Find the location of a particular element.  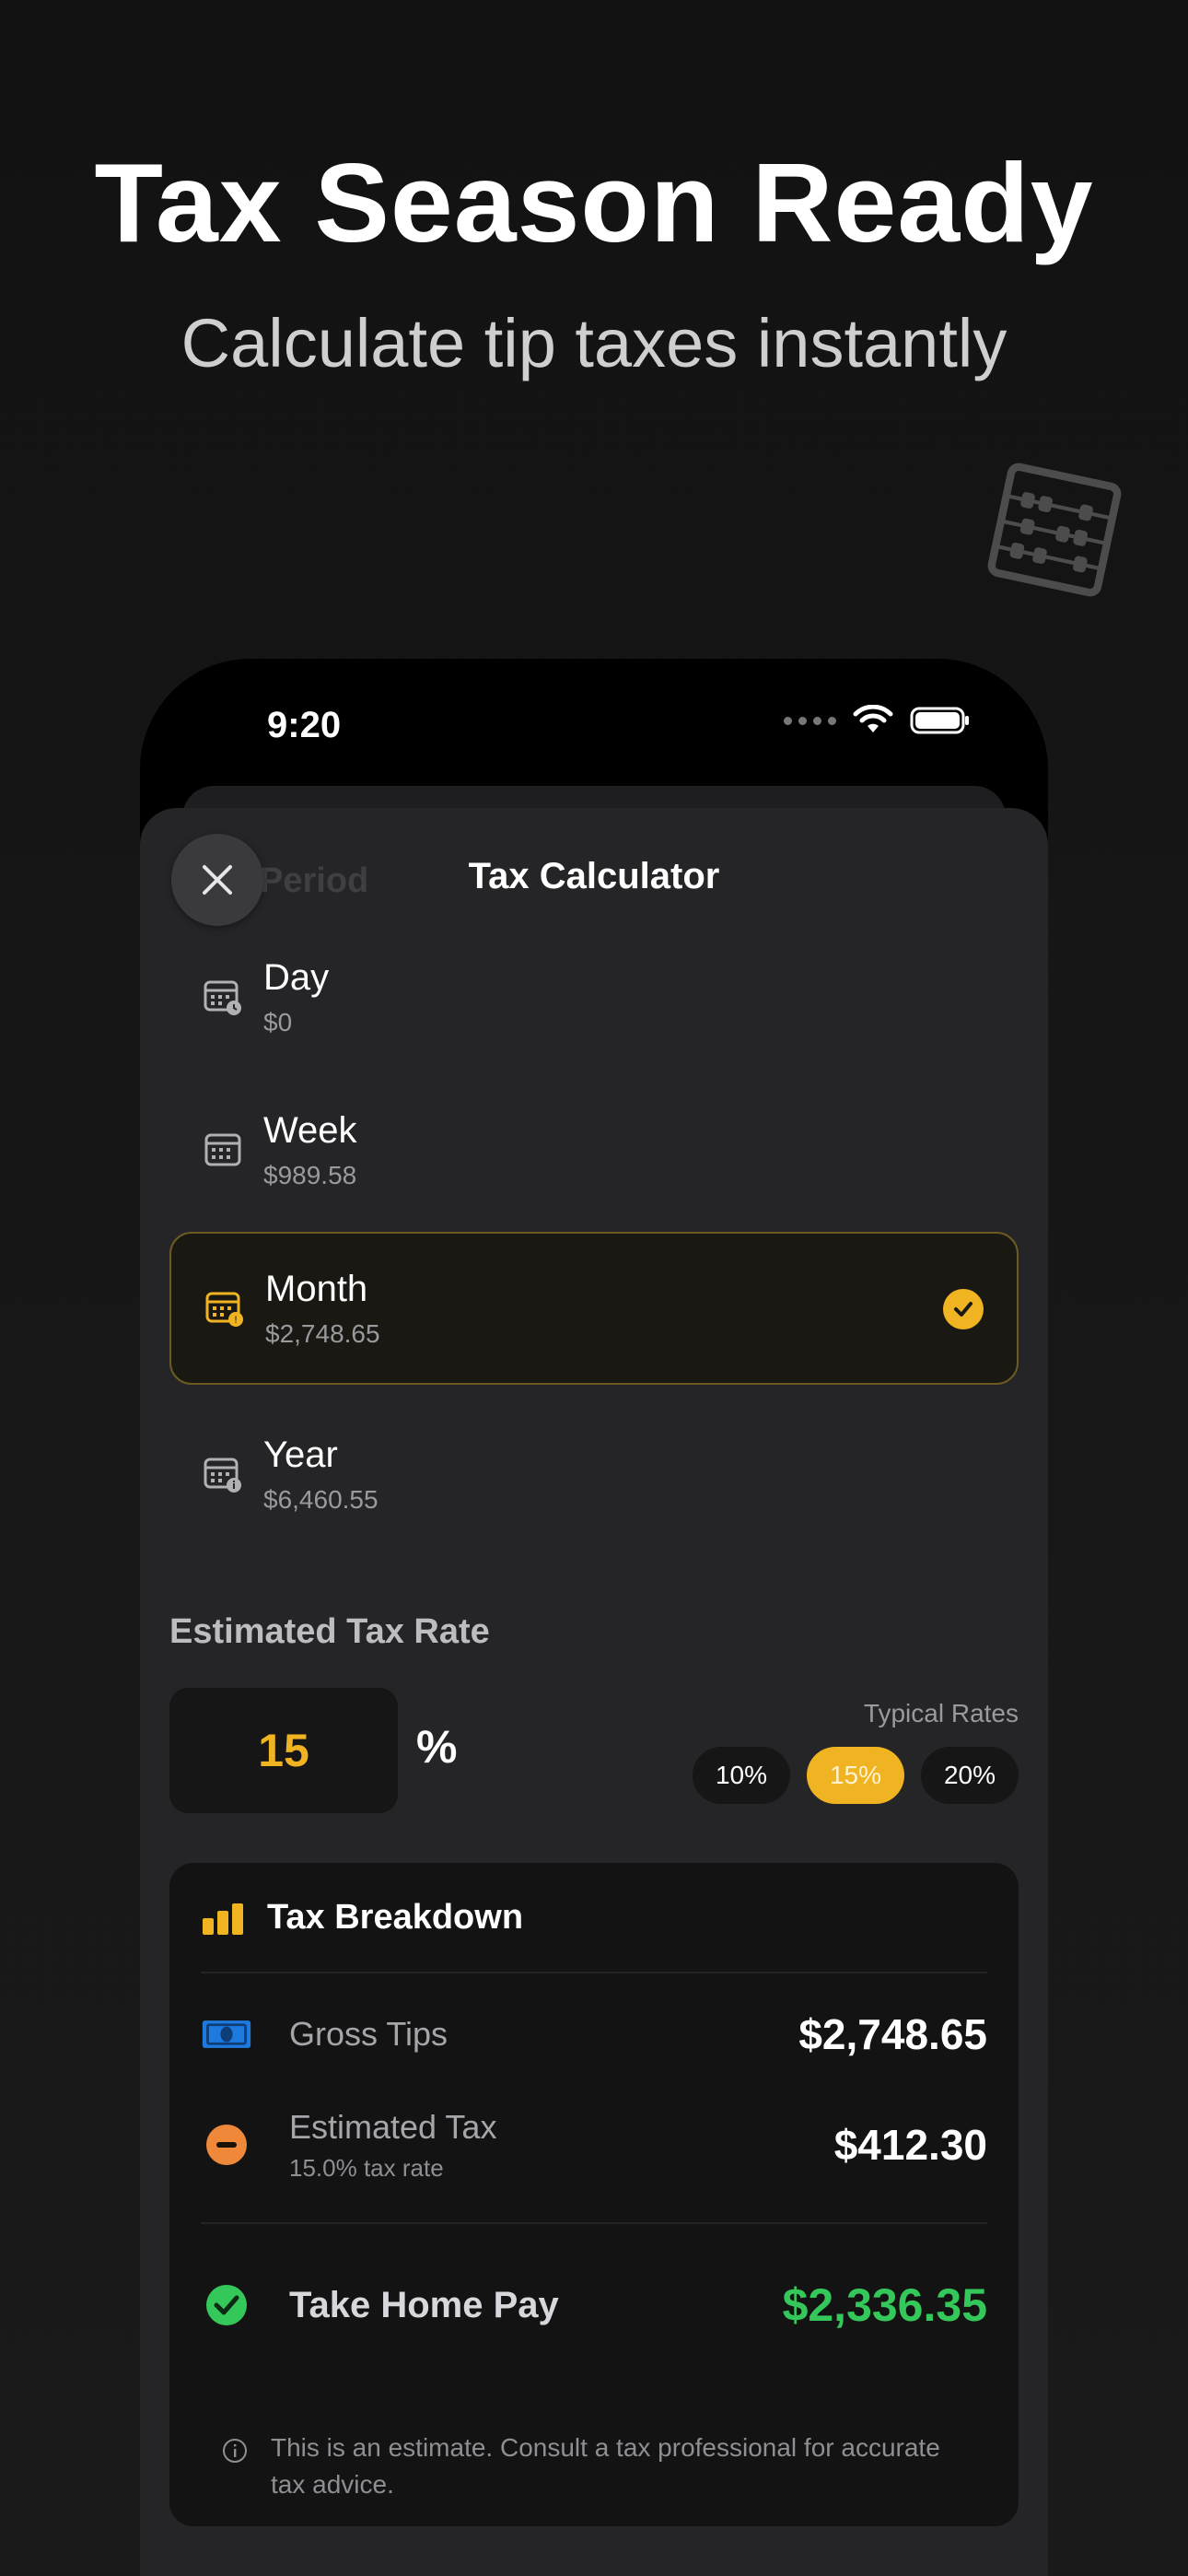

gross-tips-label: Gross Tips is located at coordinates (369, 2034).